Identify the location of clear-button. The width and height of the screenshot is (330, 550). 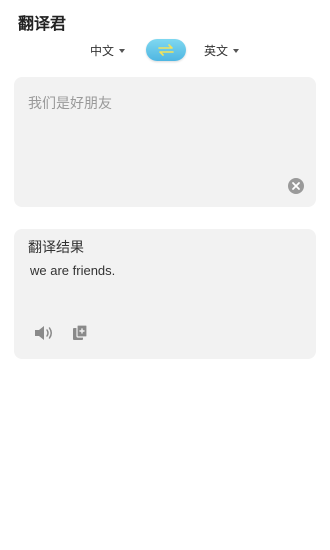
(296, 186).